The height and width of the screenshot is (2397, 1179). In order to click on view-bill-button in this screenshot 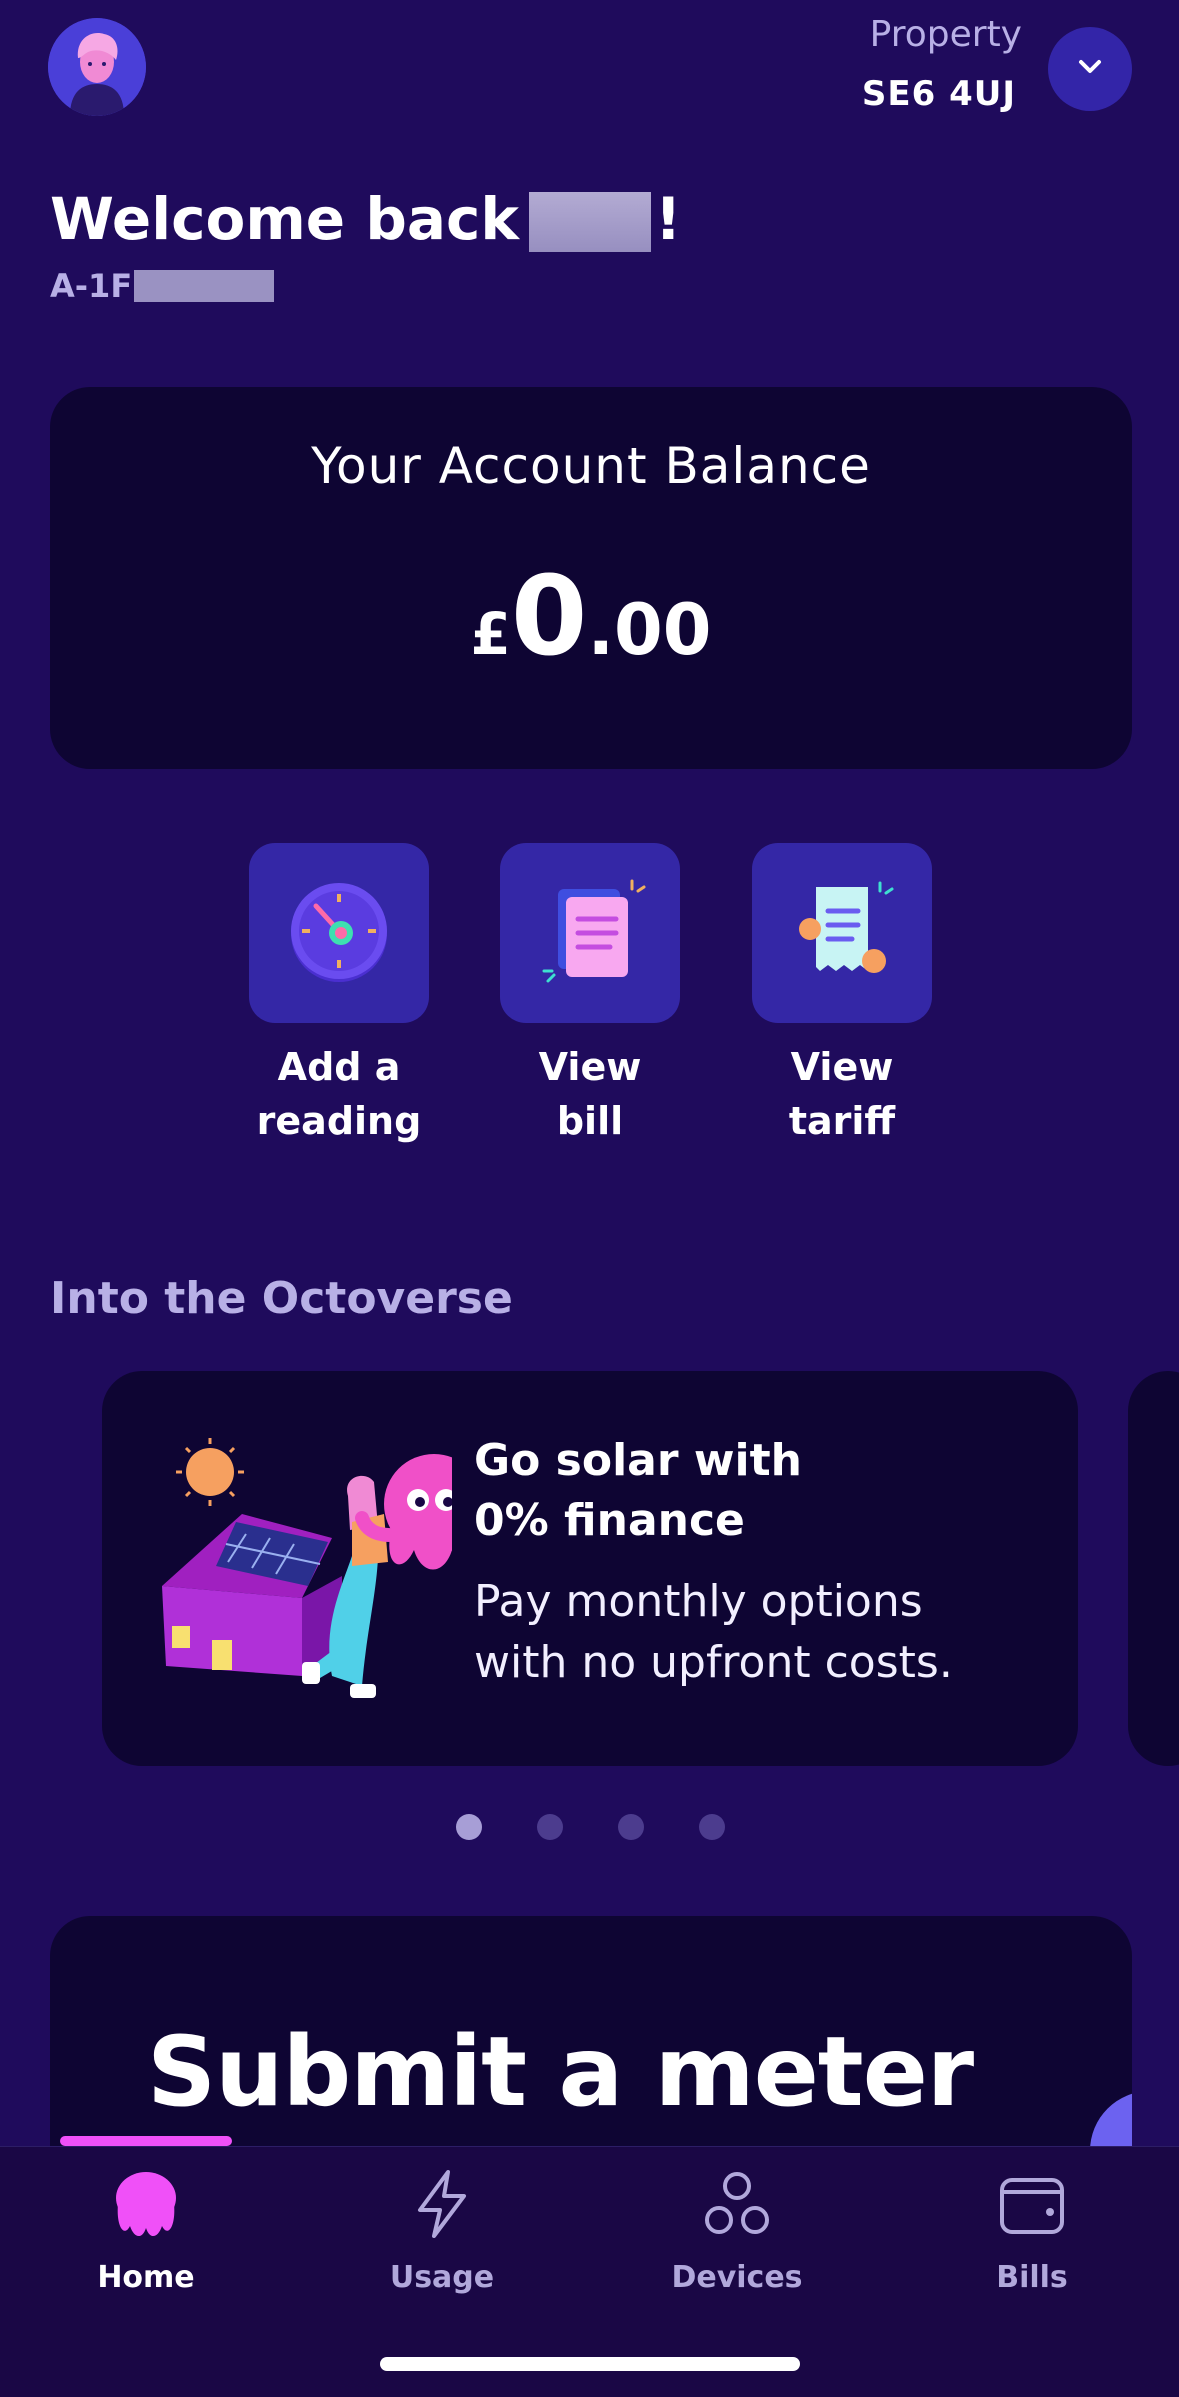, I will do `click(590, 933)`.